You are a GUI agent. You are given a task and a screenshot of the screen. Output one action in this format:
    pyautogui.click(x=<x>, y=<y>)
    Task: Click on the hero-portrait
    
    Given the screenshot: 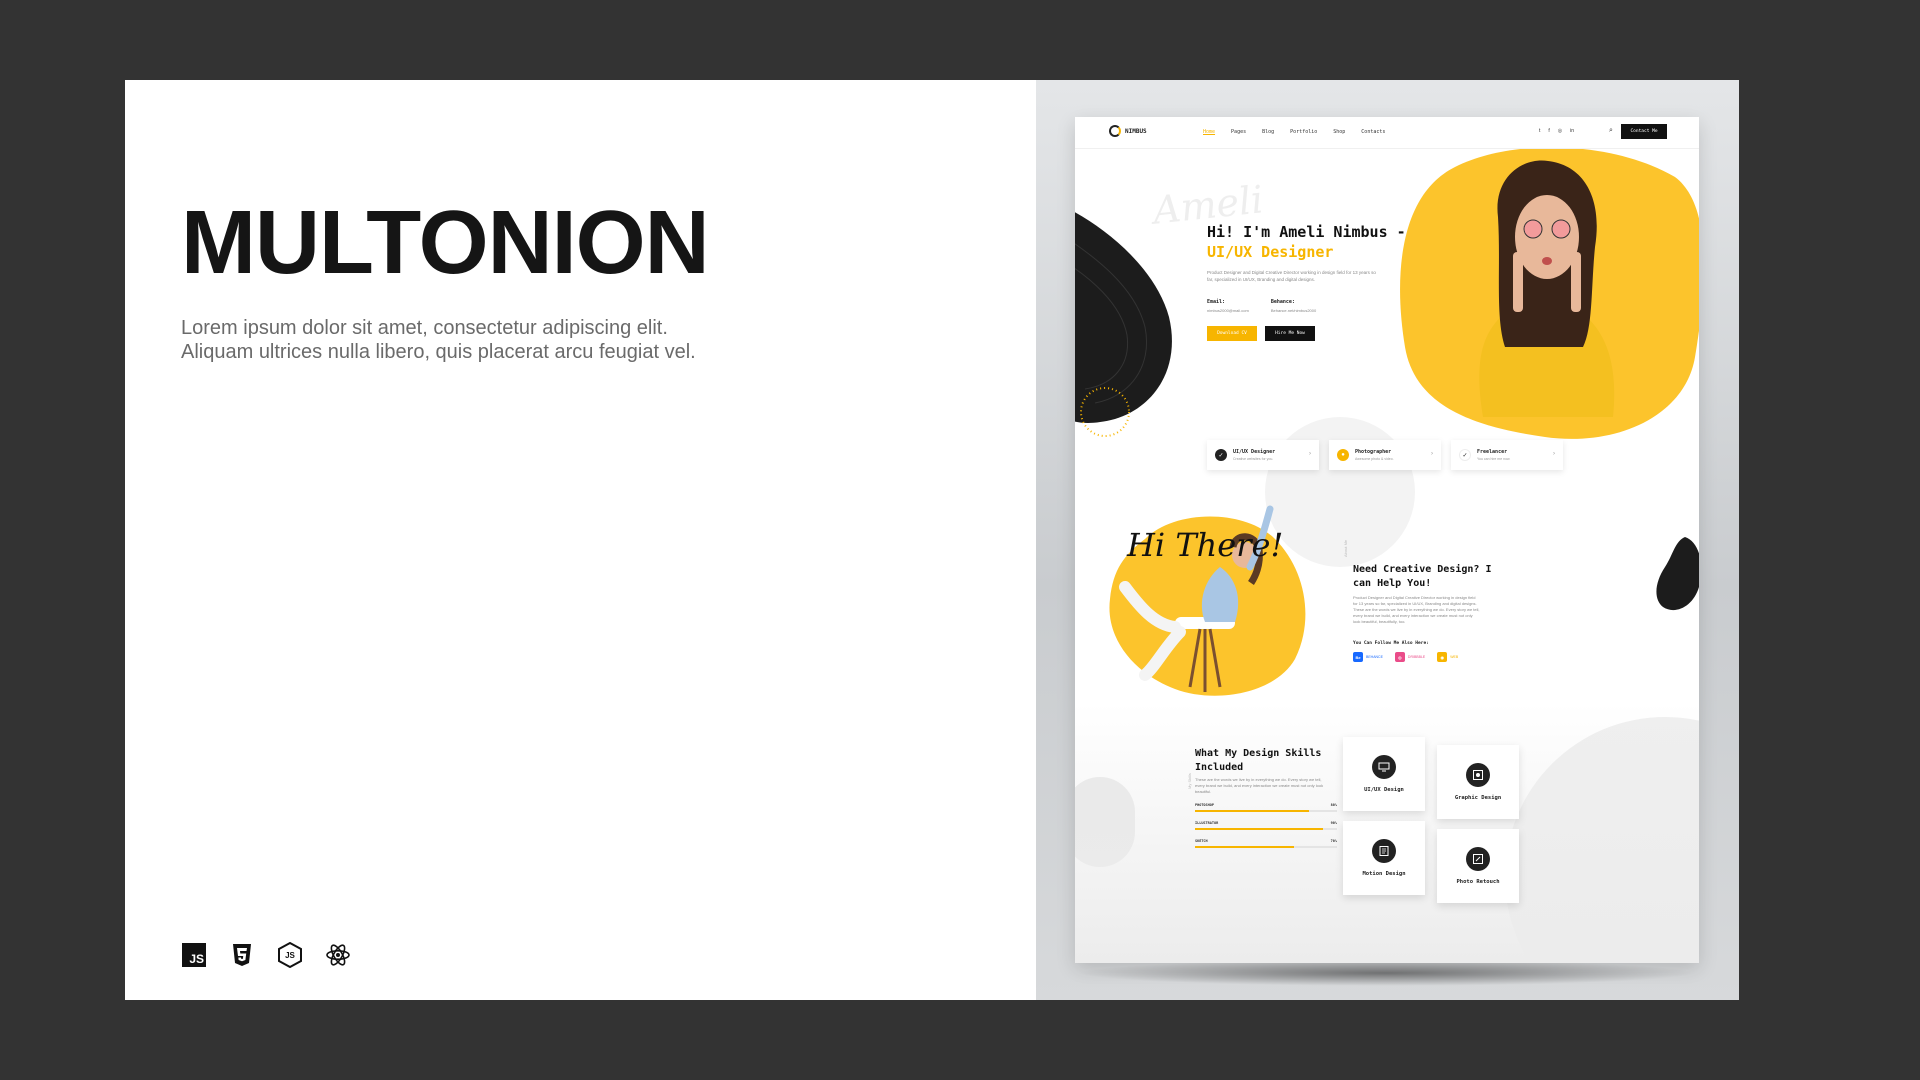 What is the action you would take?
    pyautogui.click(x=1547, y=288)
    